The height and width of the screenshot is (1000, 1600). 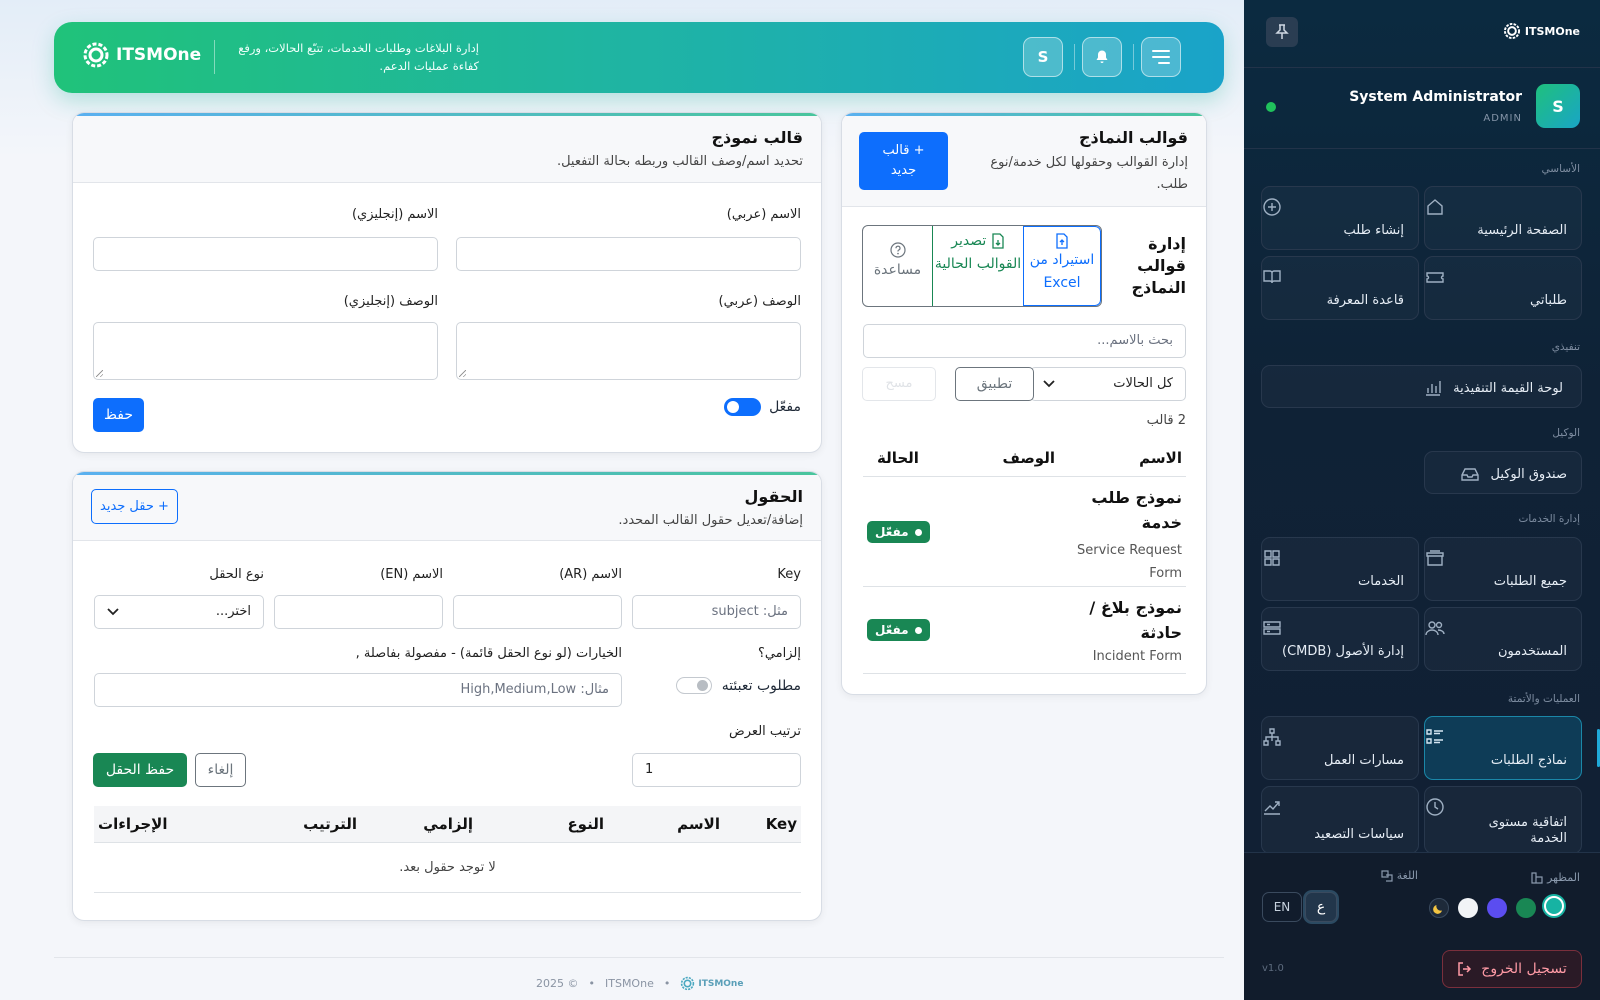 I want to click on user-name: System Administrator, so click(x=1435, y=97).